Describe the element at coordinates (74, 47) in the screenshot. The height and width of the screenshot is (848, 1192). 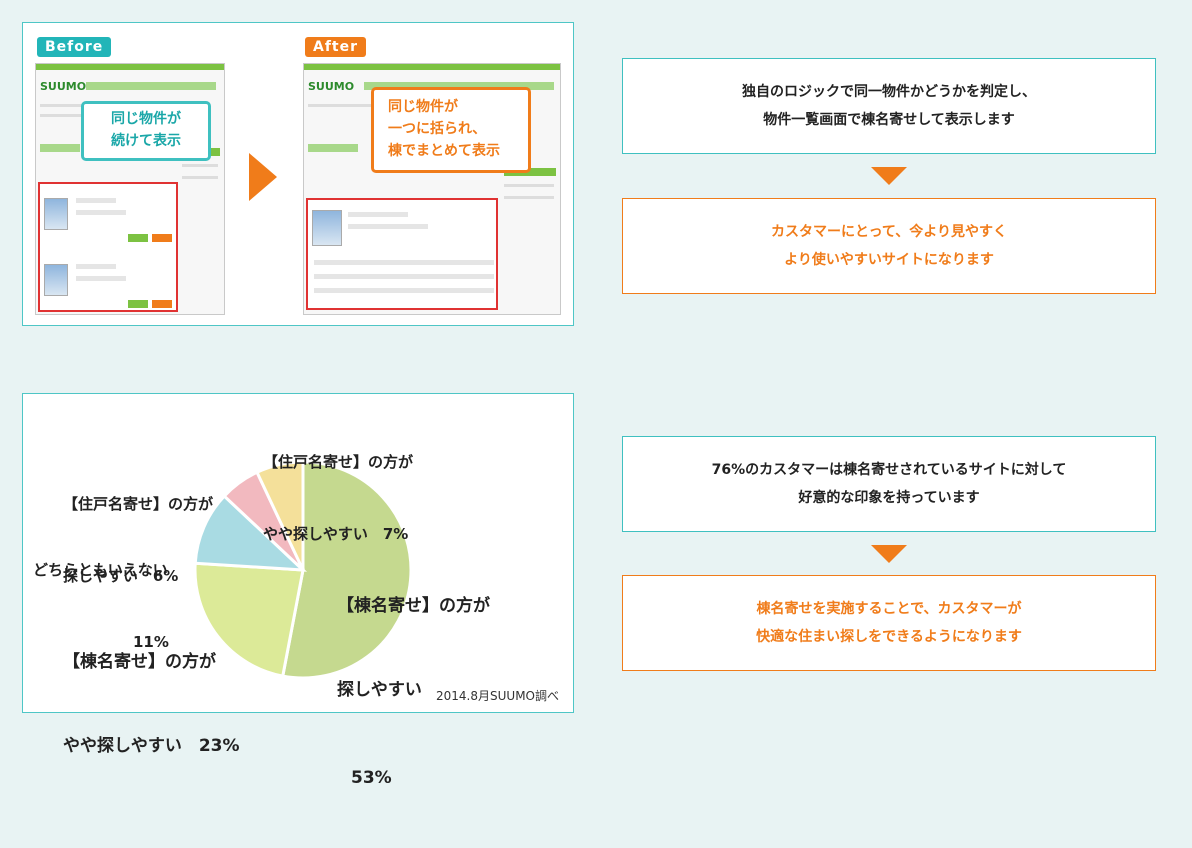
I see `before-badge: Before` at that location.